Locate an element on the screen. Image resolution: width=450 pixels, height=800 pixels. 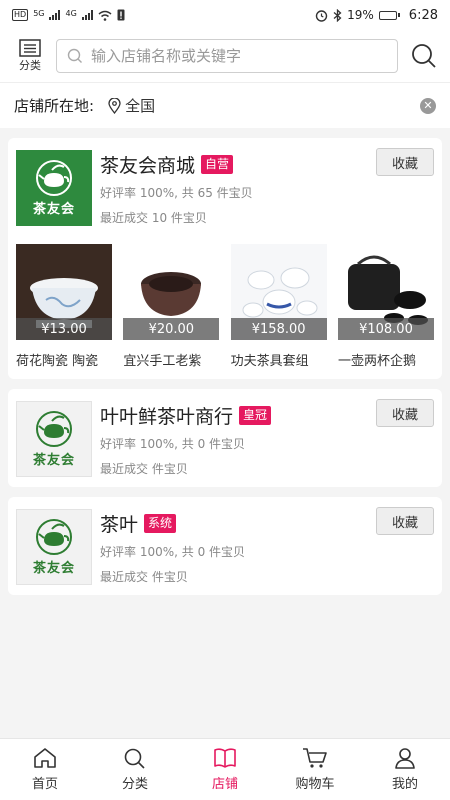
tab-label: 首页 is located at coordinates (44, 784).